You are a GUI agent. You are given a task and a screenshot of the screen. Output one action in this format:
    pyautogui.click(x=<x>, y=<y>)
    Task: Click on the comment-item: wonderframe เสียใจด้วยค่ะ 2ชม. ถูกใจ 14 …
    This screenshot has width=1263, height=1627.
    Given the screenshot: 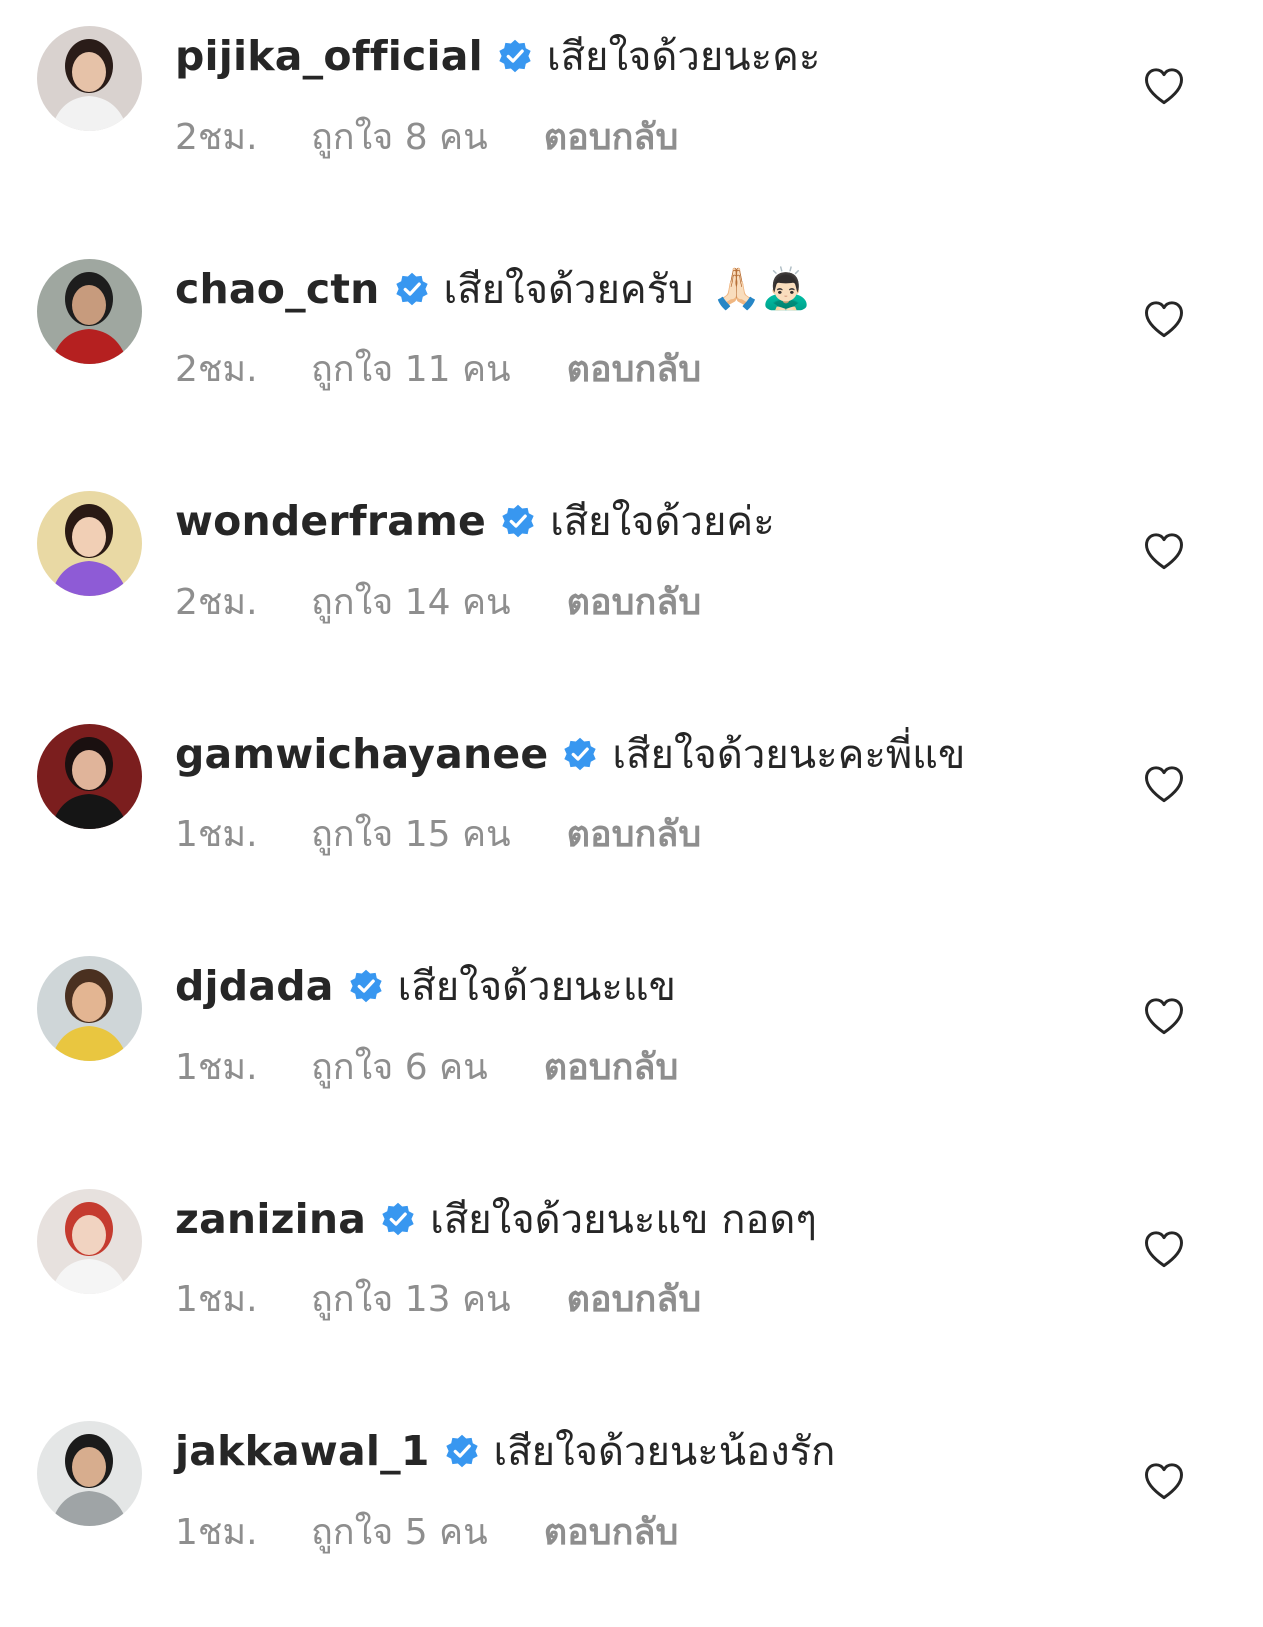 What is the action you would take?
    pyautogui.click(x=631, y=581)
    